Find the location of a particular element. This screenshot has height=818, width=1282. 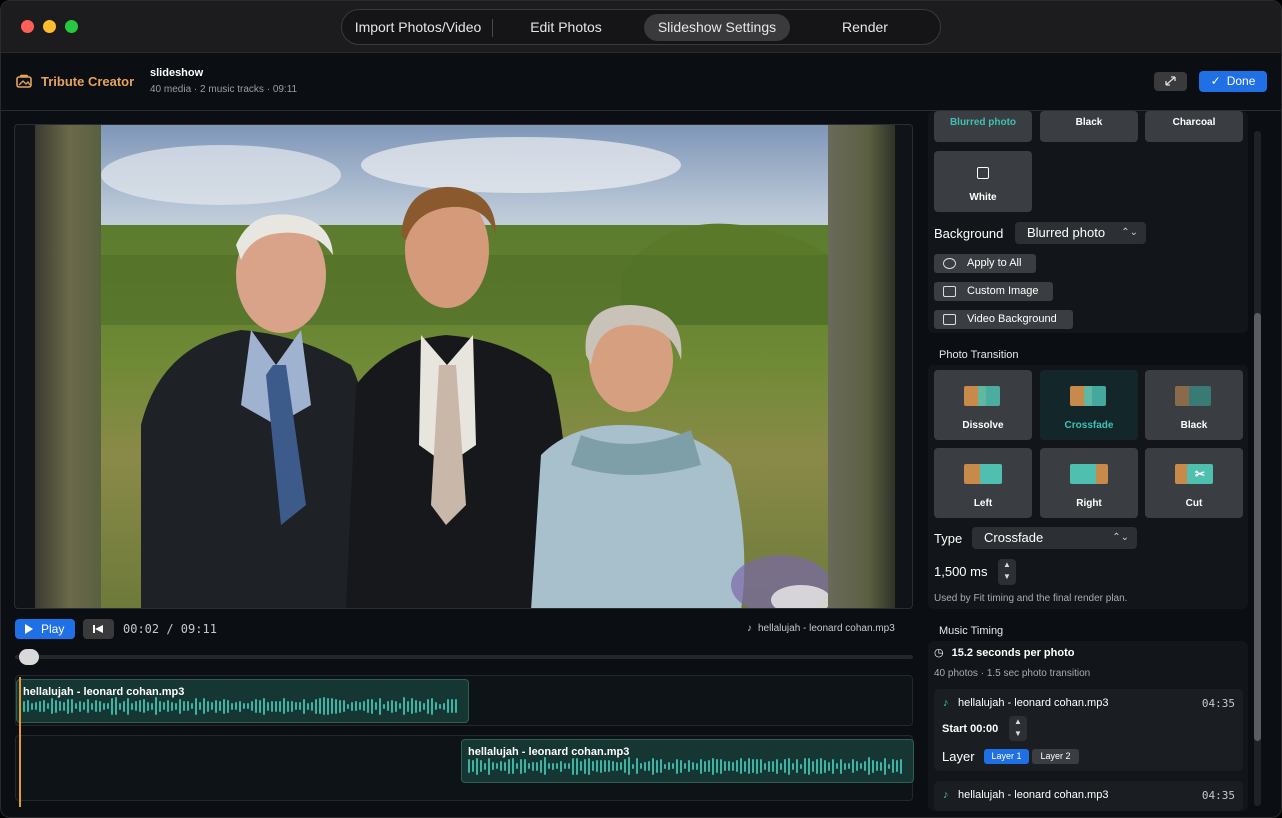

duration-stepper: ▲ ▼ is located at coordinates (1007, 572).